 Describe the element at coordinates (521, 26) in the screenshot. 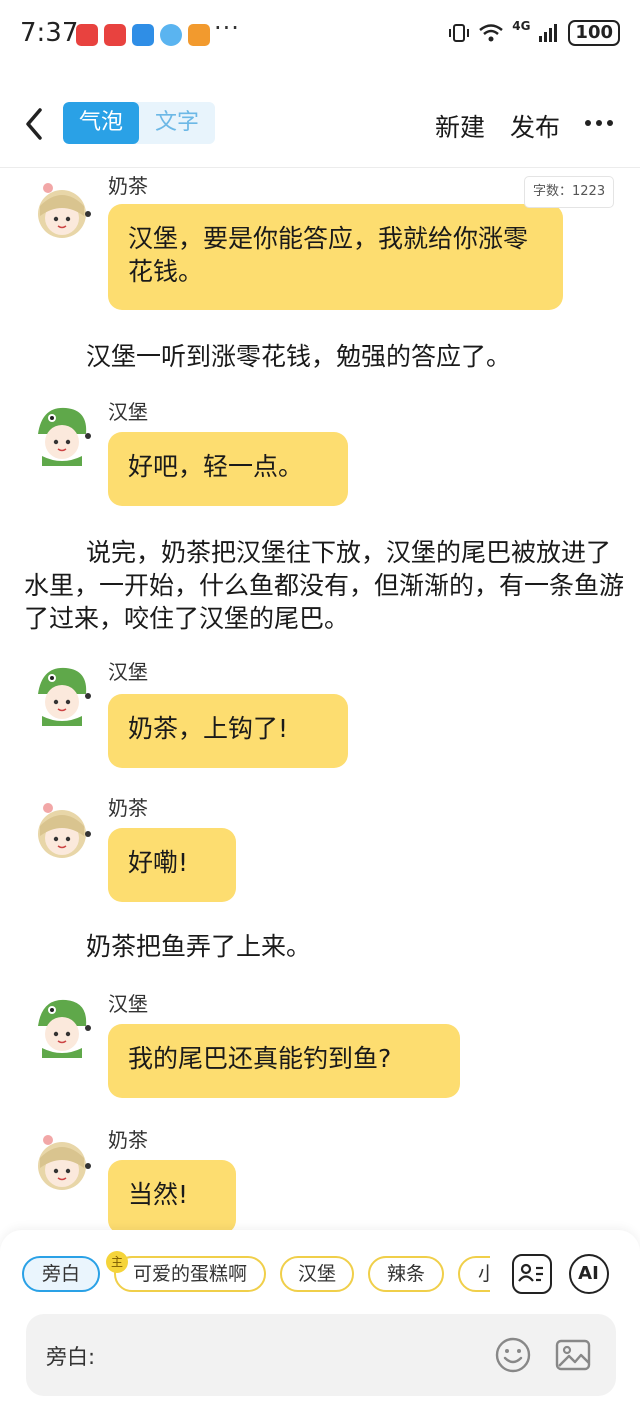

I see `network-type: 4G` at that location.